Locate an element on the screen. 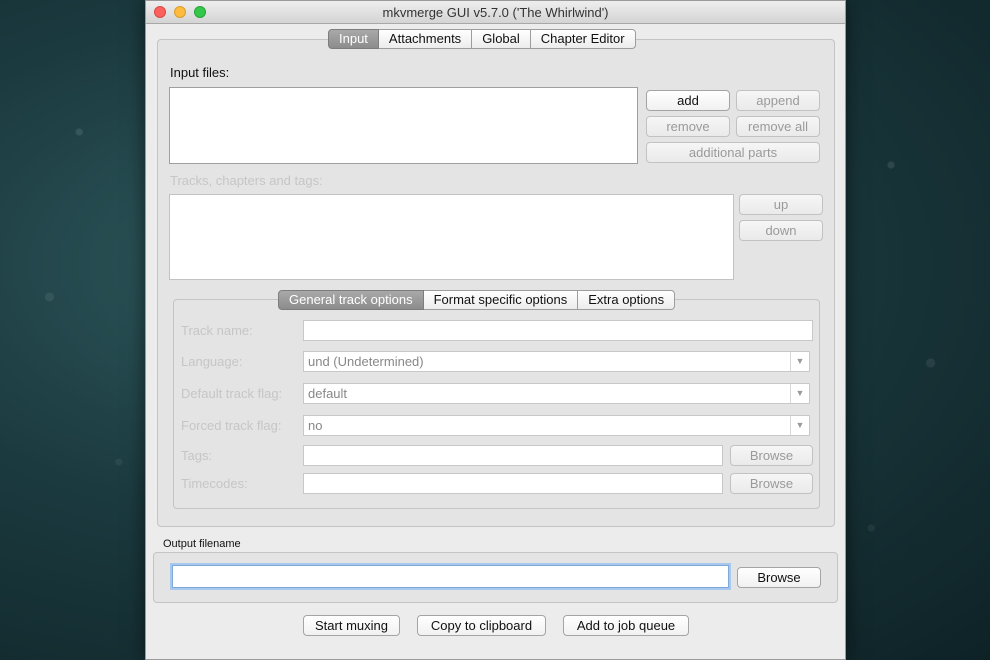 This screenshot has width=990, height=660. output-filename-label: Output filename is located at coordinates (202, 544).